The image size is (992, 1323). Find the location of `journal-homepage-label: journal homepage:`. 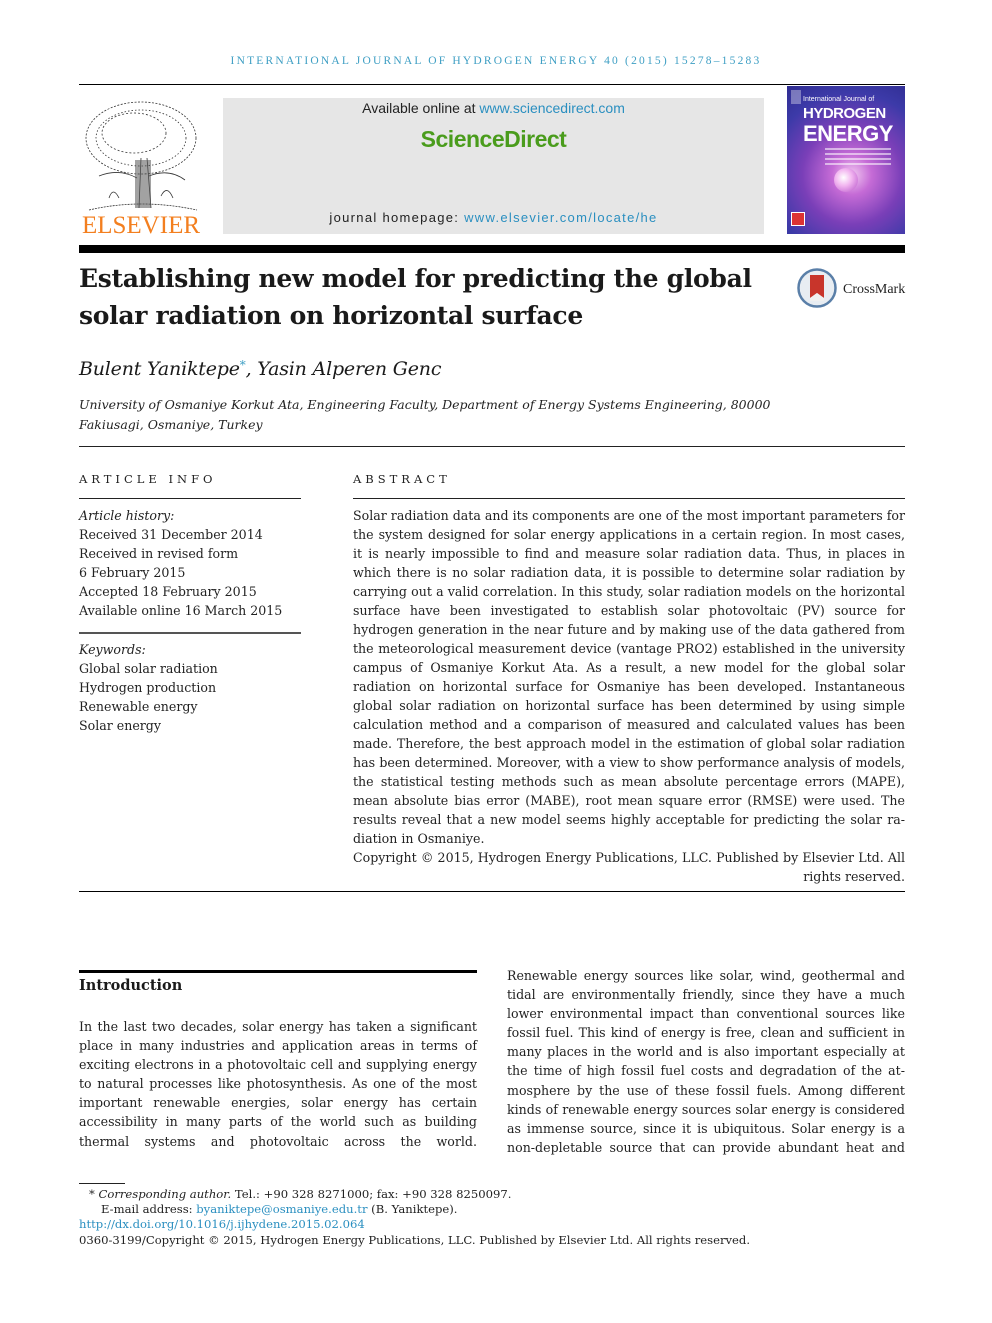

journal-homepage-label: journal homepage: is located at coordinates (397, 217).